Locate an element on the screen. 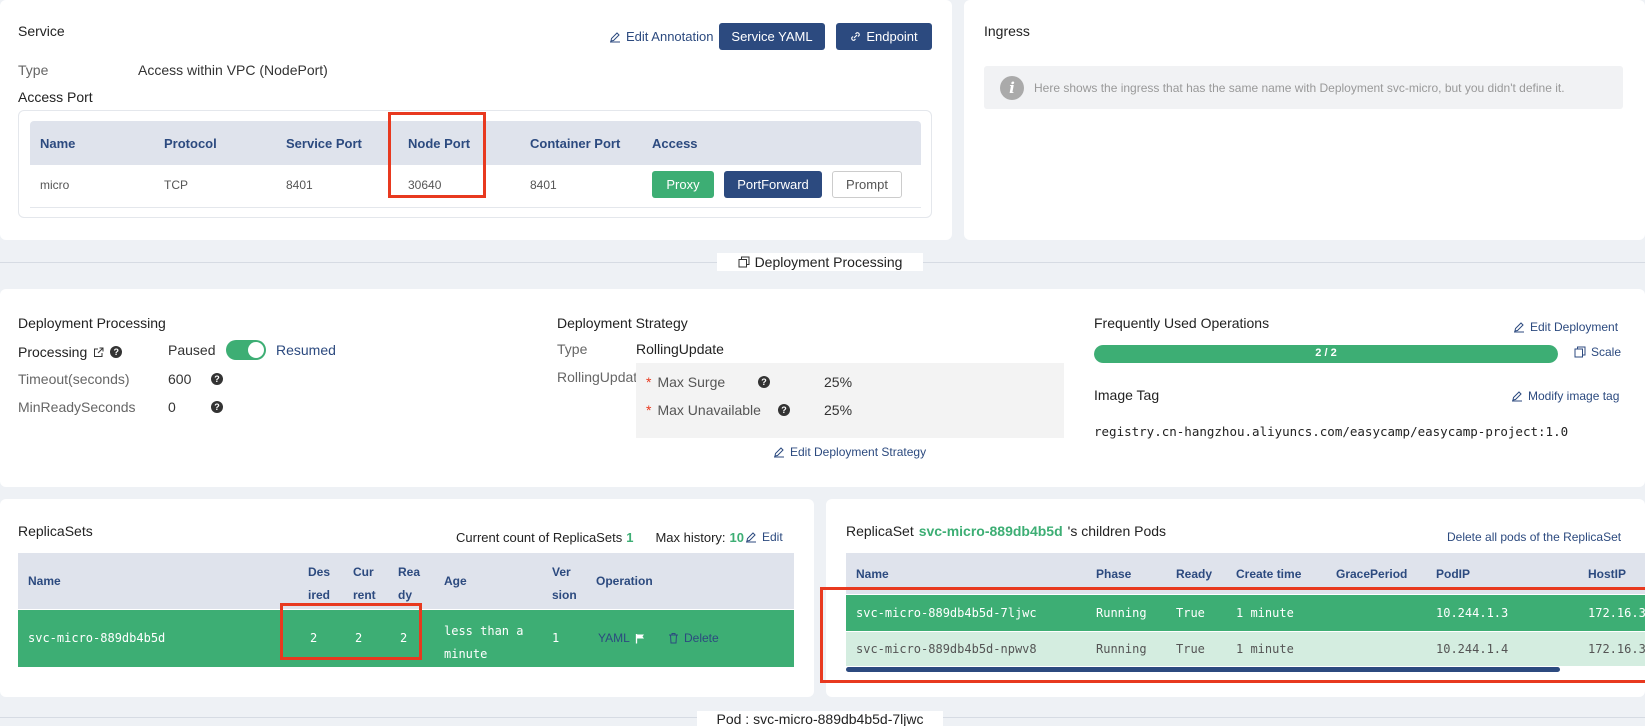 This screenshot has height=726, width=1645. scale-link: Scale is located at coordinates (1597, 352).